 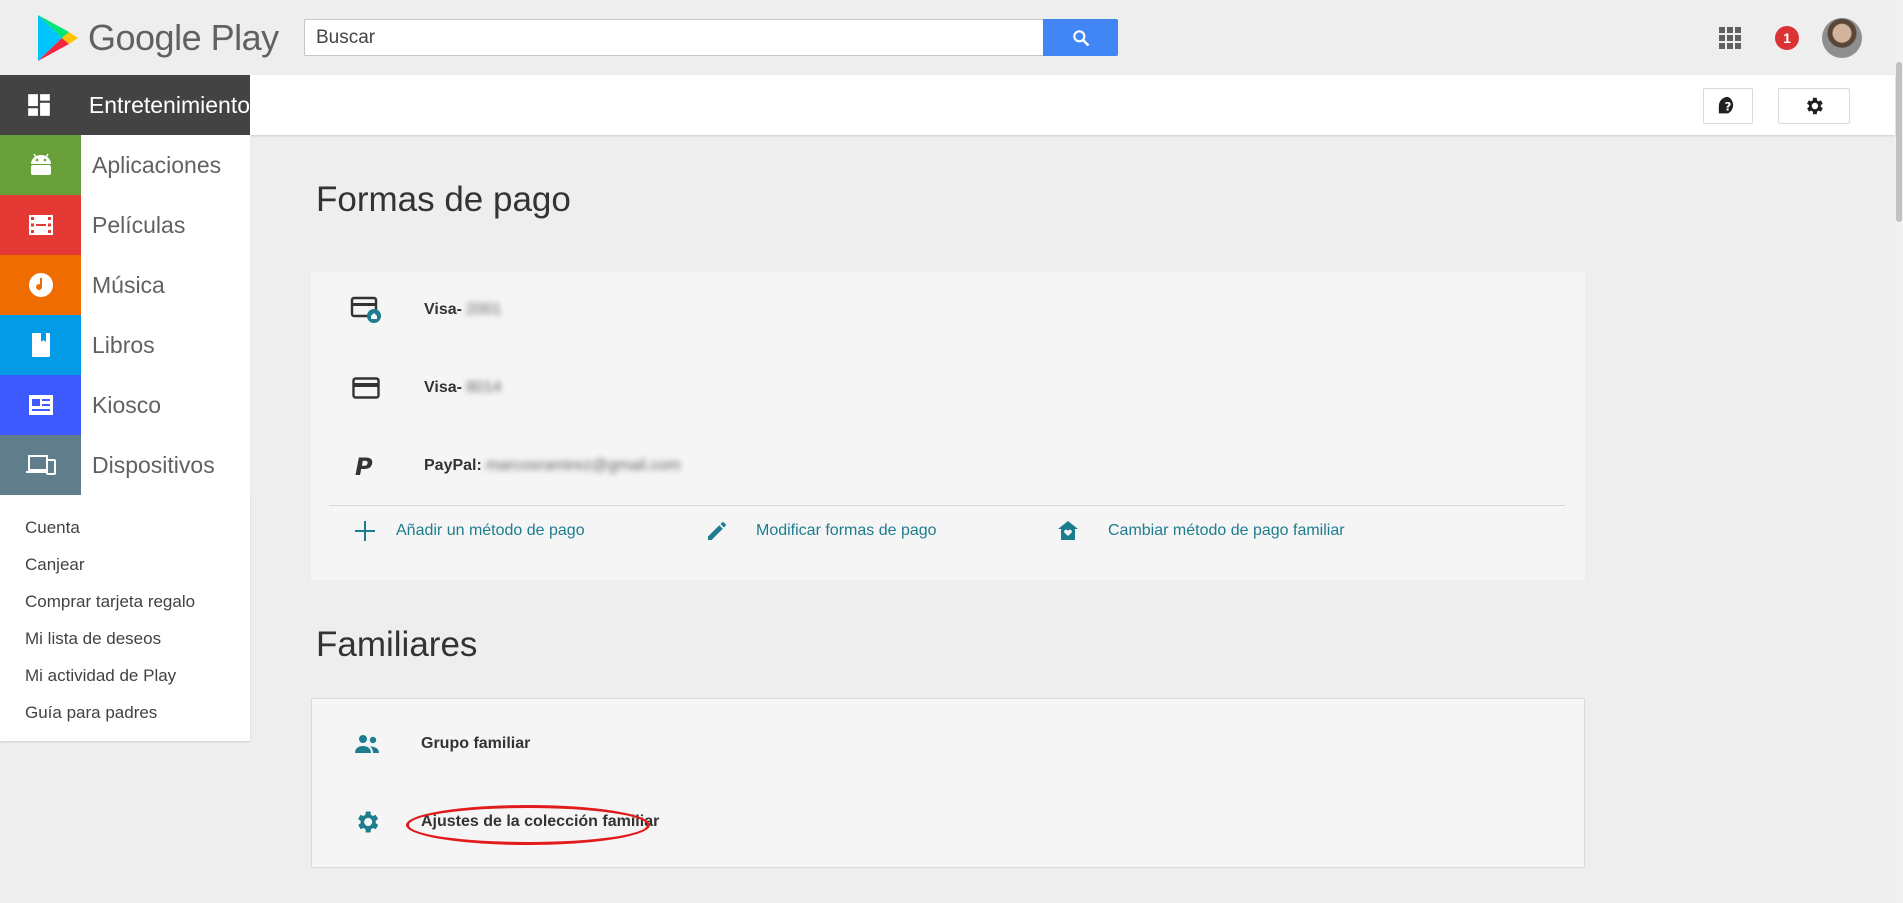 I want to click on people-icon, so click(x=367, y=744).